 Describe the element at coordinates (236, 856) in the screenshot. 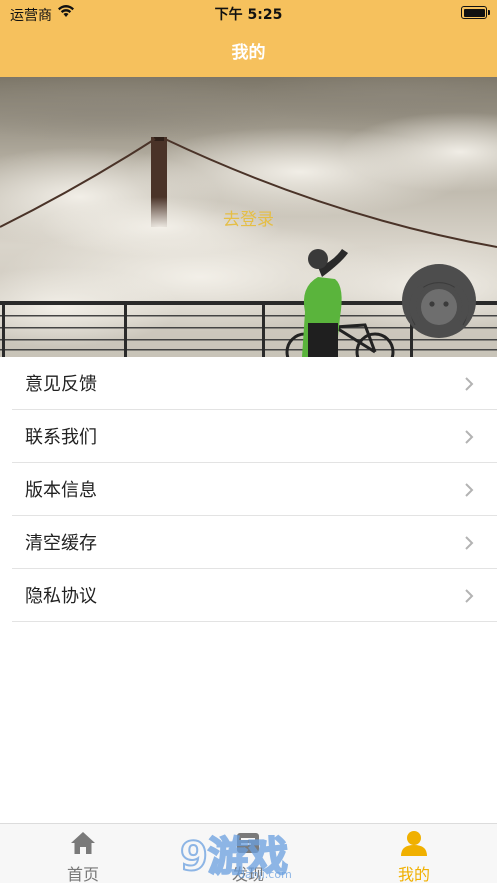

I see `watermark-logo: 9游戏 danji.com` at that location.